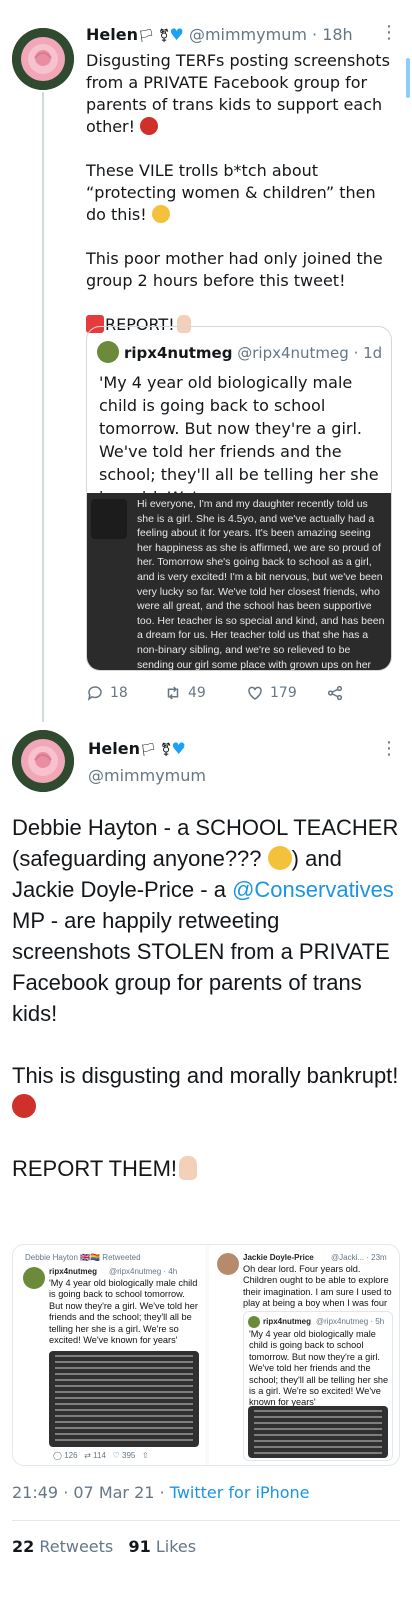  What do you see at coordinates (185, 693) in the screenshot?
I see `retweet-button: 49` at bounding box center [185, 693].